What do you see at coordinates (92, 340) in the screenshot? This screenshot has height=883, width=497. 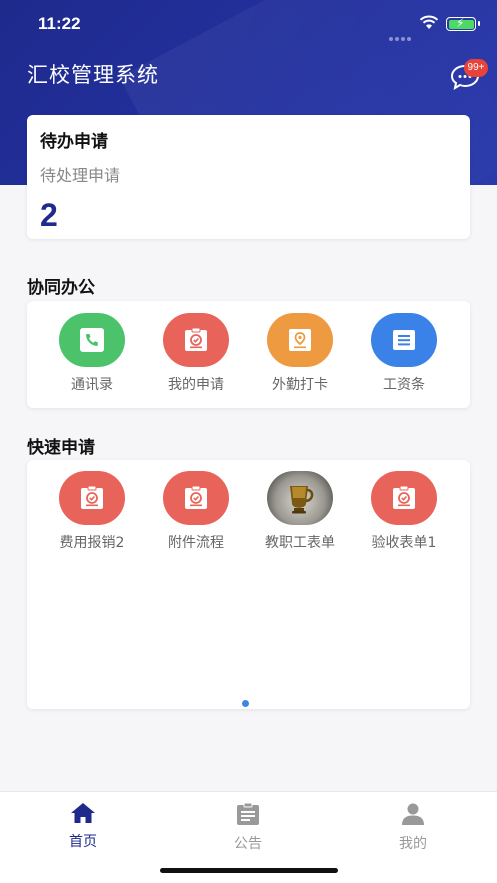 I see `phone-icon` at bounding box center [92, 340].